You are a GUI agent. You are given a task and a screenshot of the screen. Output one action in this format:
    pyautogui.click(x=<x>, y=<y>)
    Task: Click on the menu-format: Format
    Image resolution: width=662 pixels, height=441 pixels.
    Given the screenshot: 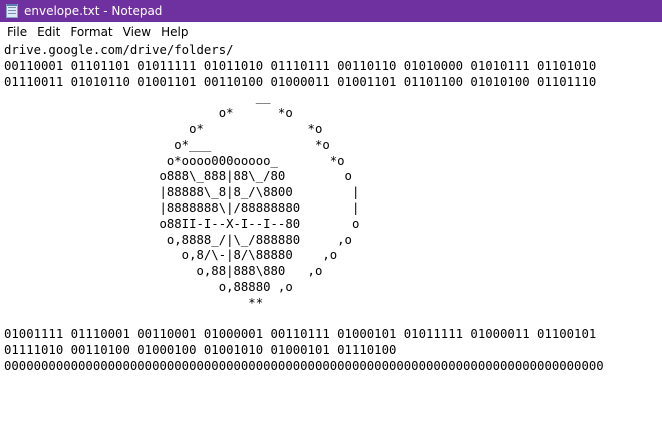 What is the action you would take?
    pyautogui.click(x=91, y=32)
    